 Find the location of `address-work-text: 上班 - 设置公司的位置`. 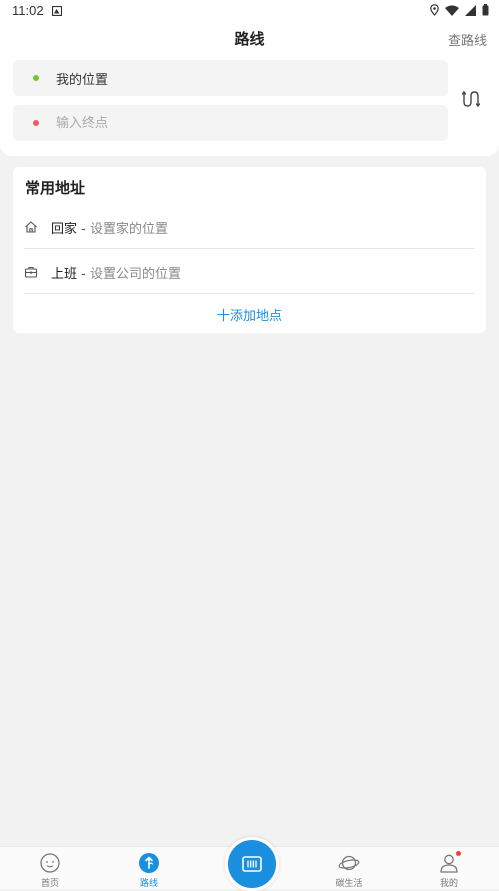

address-work-text: 上班 - 设置公司的位置 is located at coordinates (116, 272).